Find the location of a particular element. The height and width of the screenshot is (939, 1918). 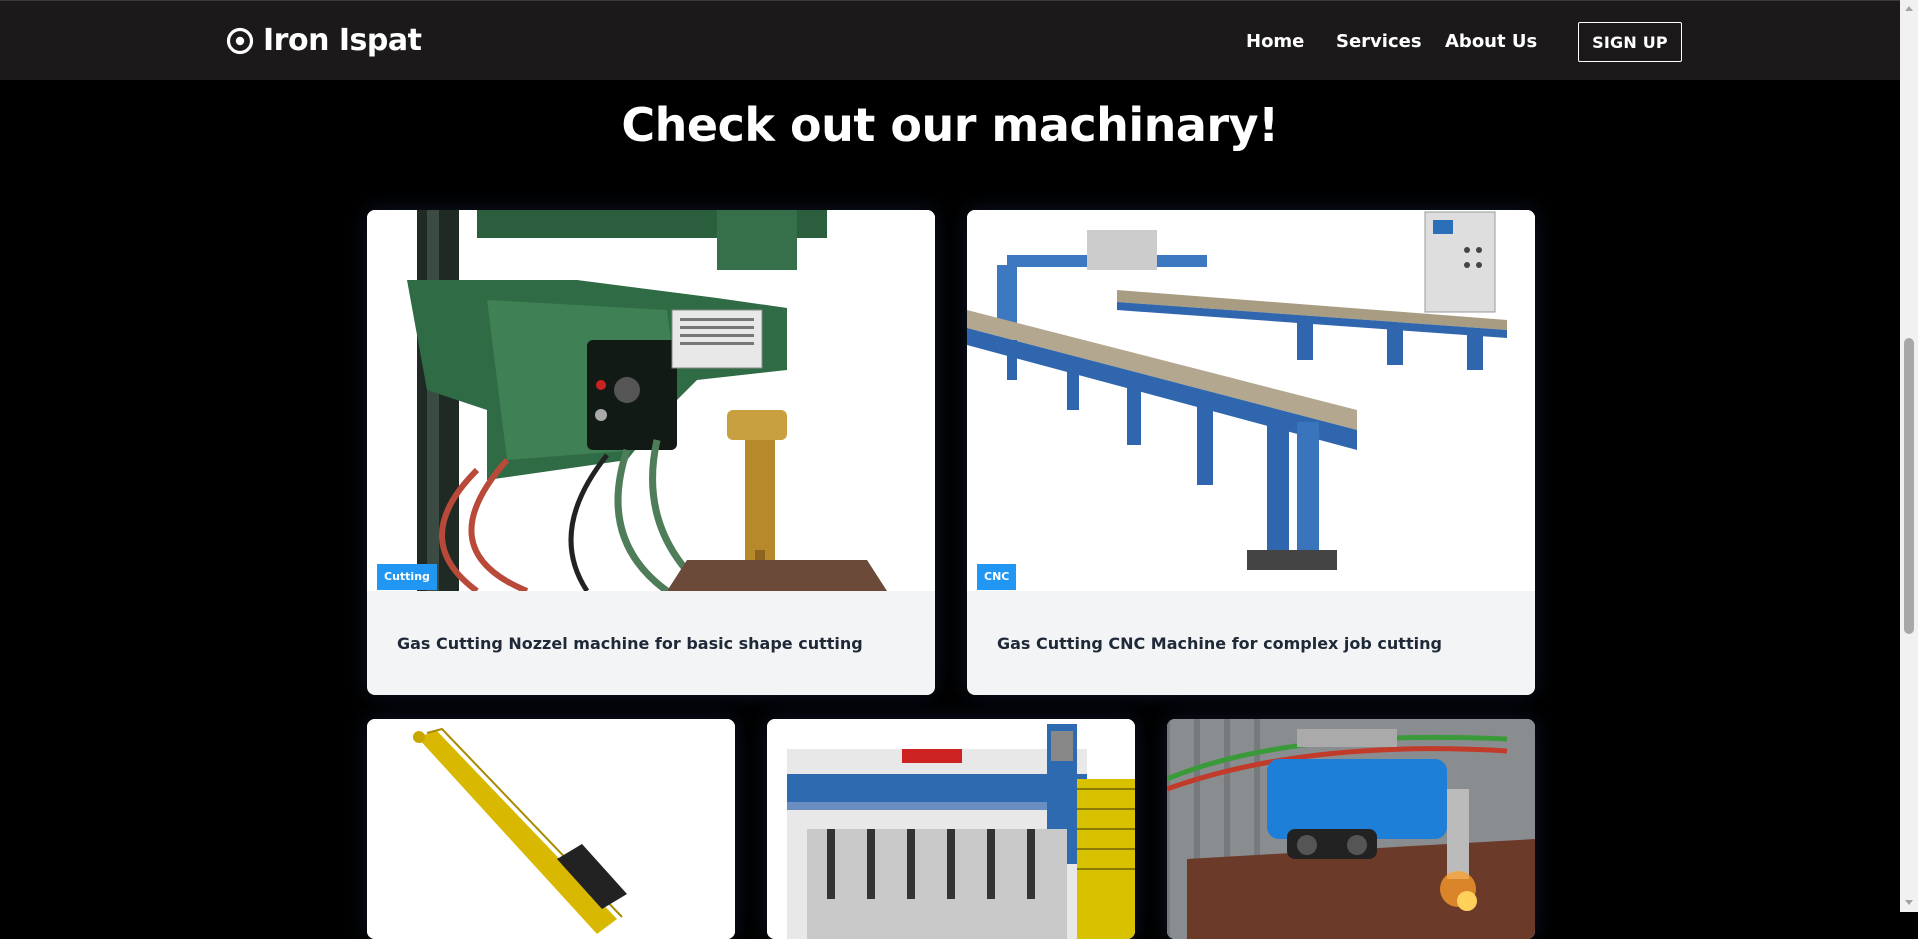

category-badge: CNC is located at coordinates (997, 577).